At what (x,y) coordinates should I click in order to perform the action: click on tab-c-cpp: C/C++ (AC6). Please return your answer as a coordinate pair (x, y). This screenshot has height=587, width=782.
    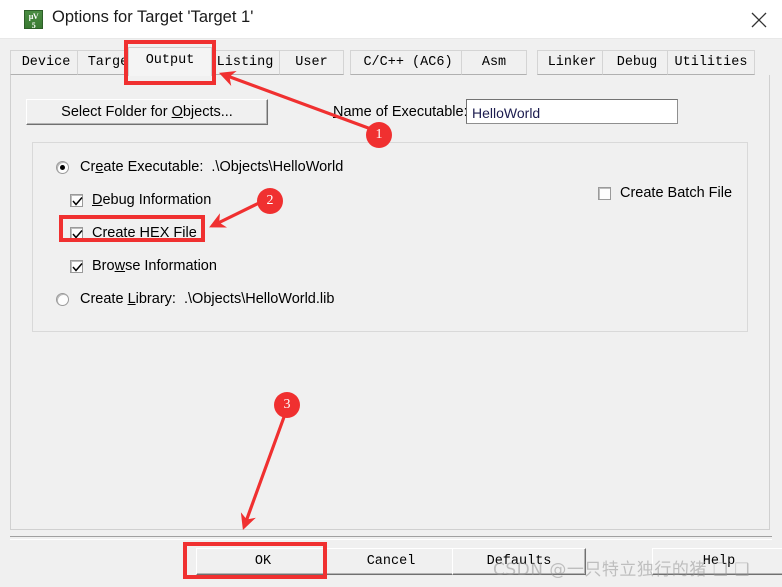
    Looking at the image, I should click on (408, 62).